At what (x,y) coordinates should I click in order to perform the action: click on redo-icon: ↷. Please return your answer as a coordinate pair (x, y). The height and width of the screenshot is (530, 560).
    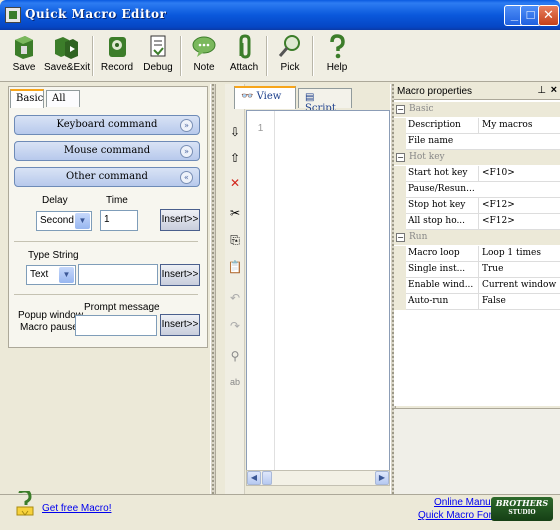
    Looking at the image, I should click on (235, 326).